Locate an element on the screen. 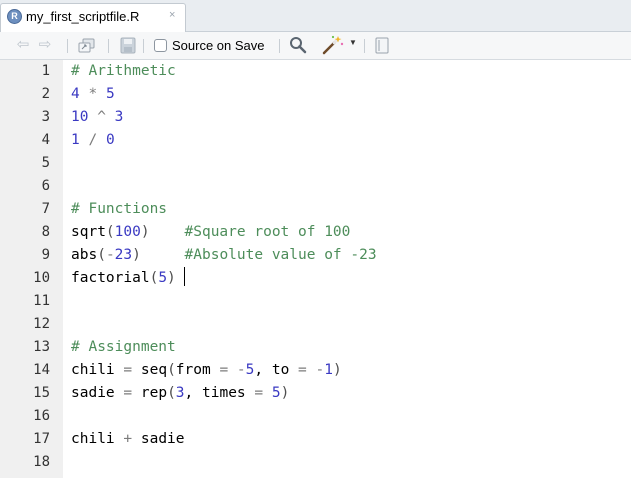 Image resolution: width=631 pixels, height=478 pixels. source-on-save-checkbox is located at coordinates (160, 45).